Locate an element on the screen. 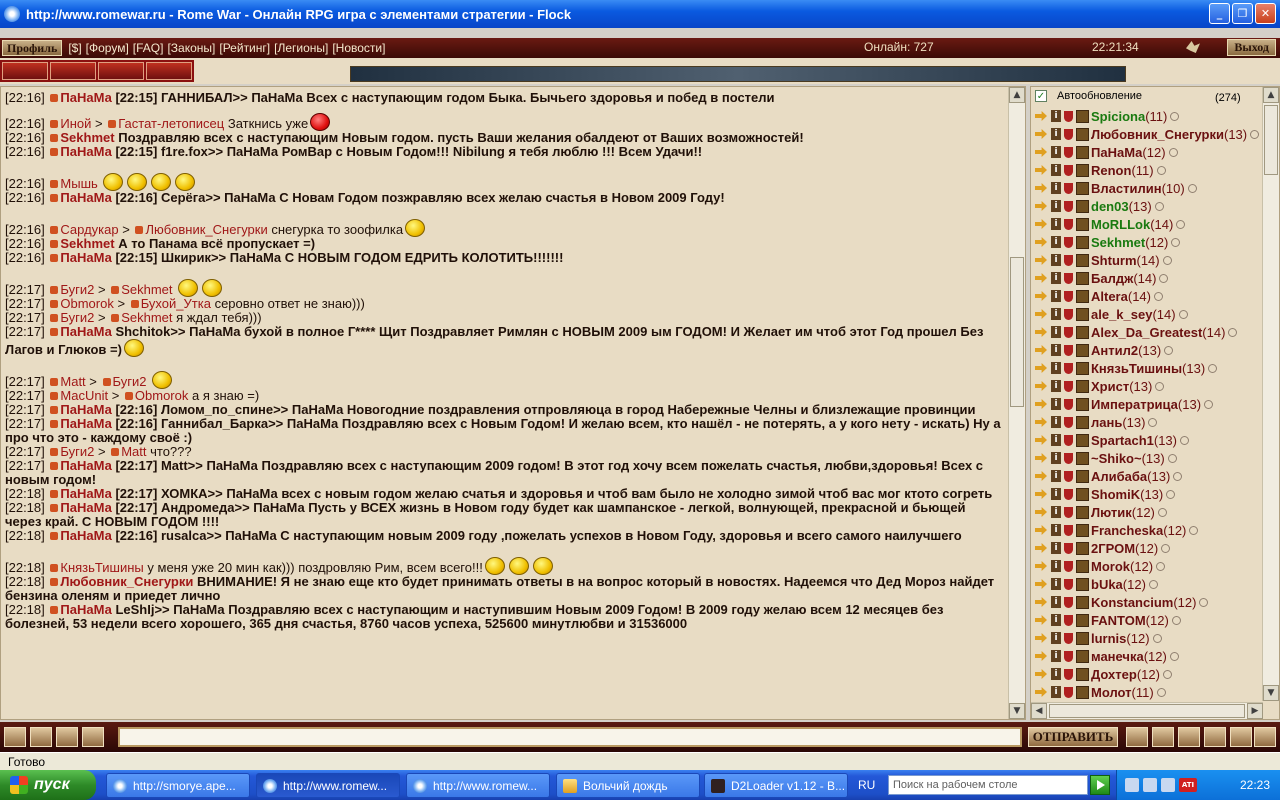  scroll-up-icon: ▲ is located at coordinates (1271, 95).